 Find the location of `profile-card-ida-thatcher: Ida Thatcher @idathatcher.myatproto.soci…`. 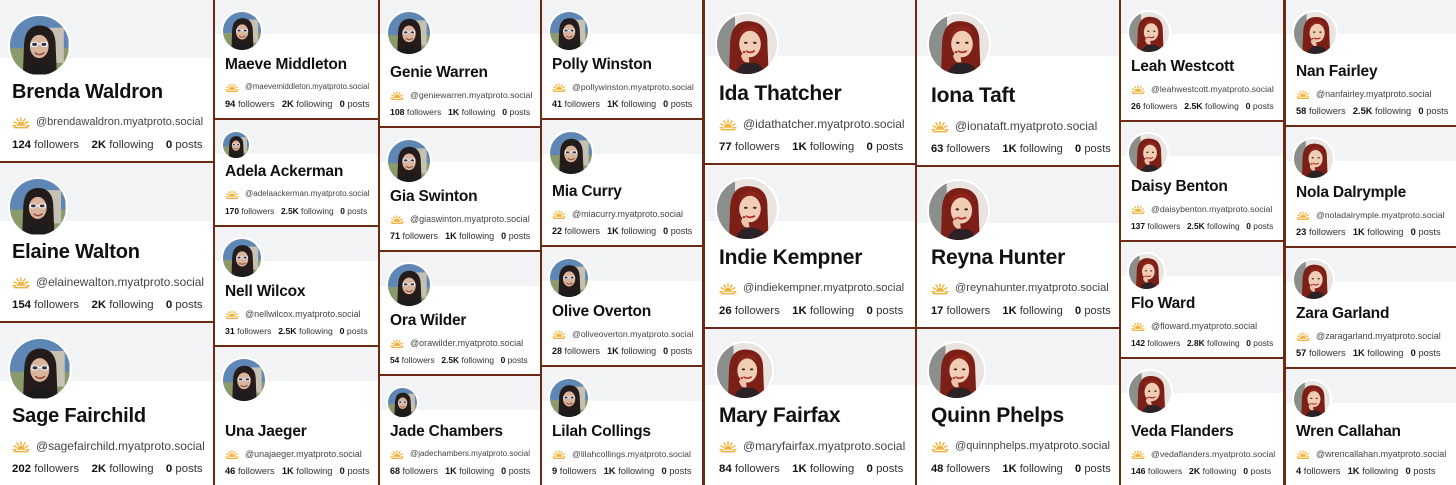

profile-card-ida-thatcher: Ida Thatcher @idathatcher.myatproto.soci… is located at coordinates (810, 81).